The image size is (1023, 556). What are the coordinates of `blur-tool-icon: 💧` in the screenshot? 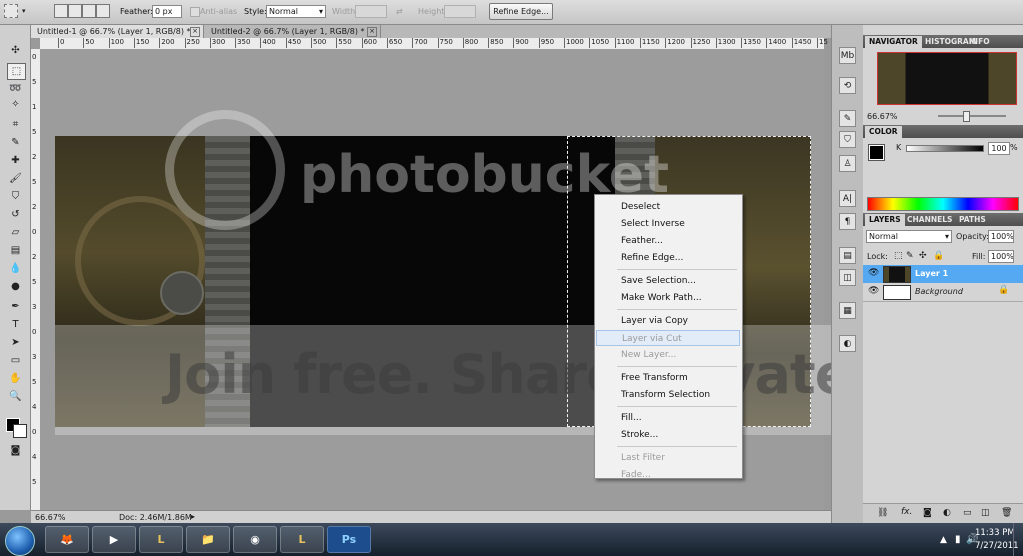 It's located at (15, 268).